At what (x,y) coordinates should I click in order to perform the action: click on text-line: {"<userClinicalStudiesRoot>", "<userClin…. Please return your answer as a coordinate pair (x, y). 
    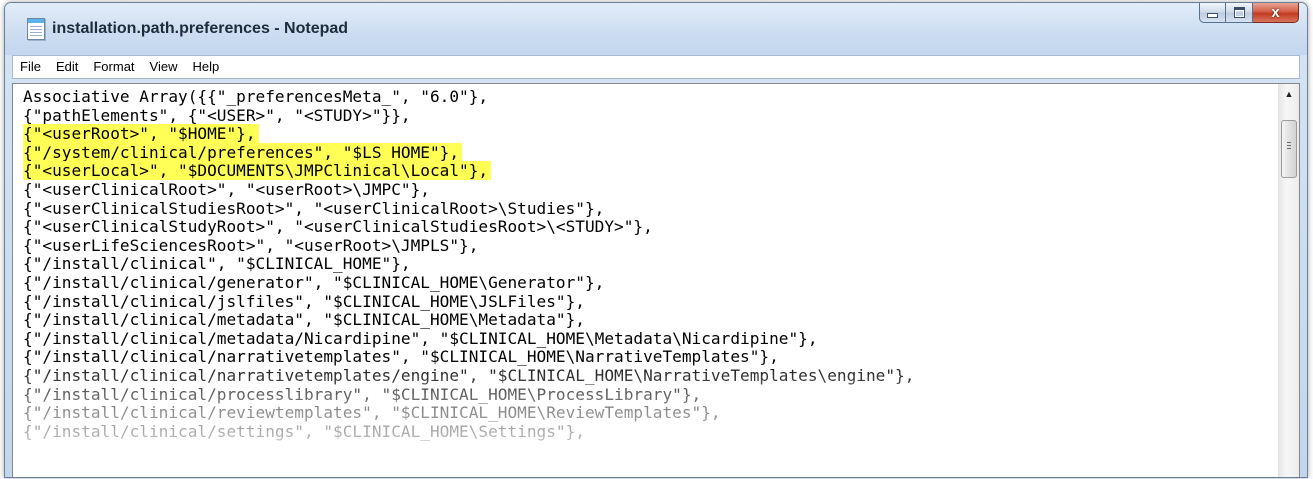
    Looking at the image, I should click on (641, 208).